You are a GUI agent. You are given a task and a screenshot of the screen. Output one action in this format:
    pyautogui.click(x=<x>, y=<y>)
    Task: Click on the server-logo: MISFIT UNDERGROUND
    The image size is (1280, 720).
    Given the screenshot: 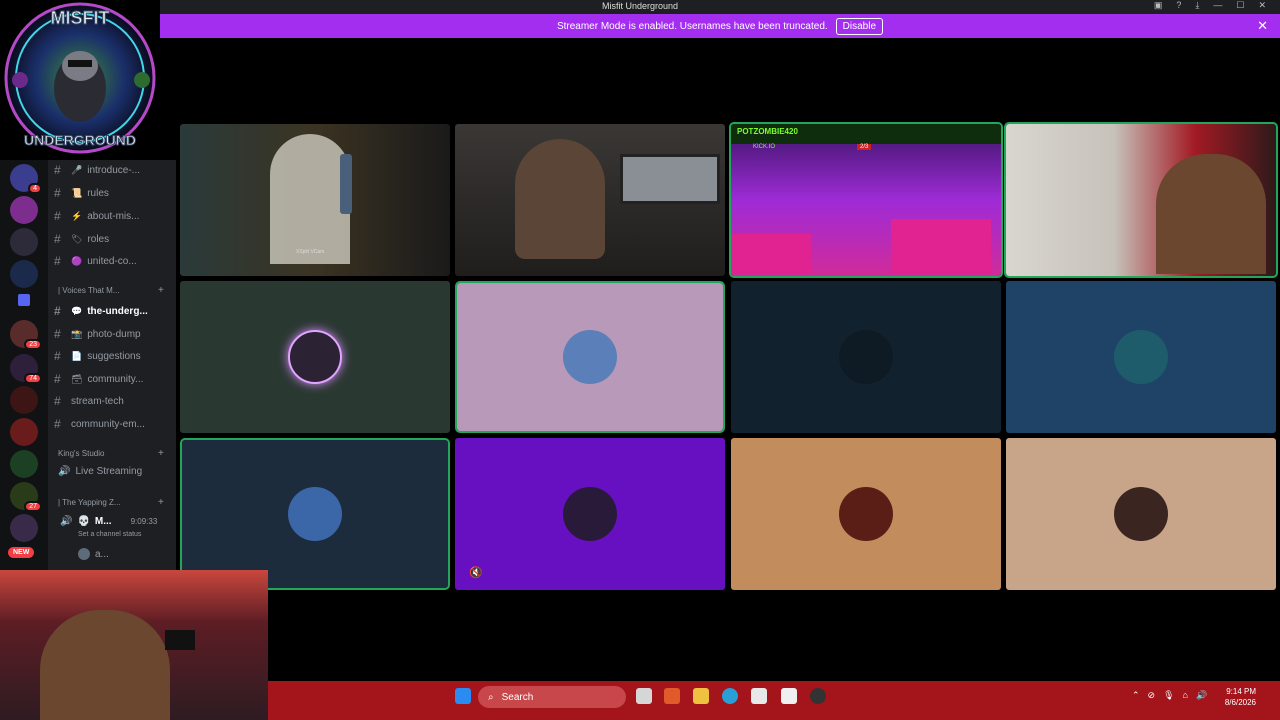 What is the action you would take?
    pyautogui.click(x=80, y=80)
    